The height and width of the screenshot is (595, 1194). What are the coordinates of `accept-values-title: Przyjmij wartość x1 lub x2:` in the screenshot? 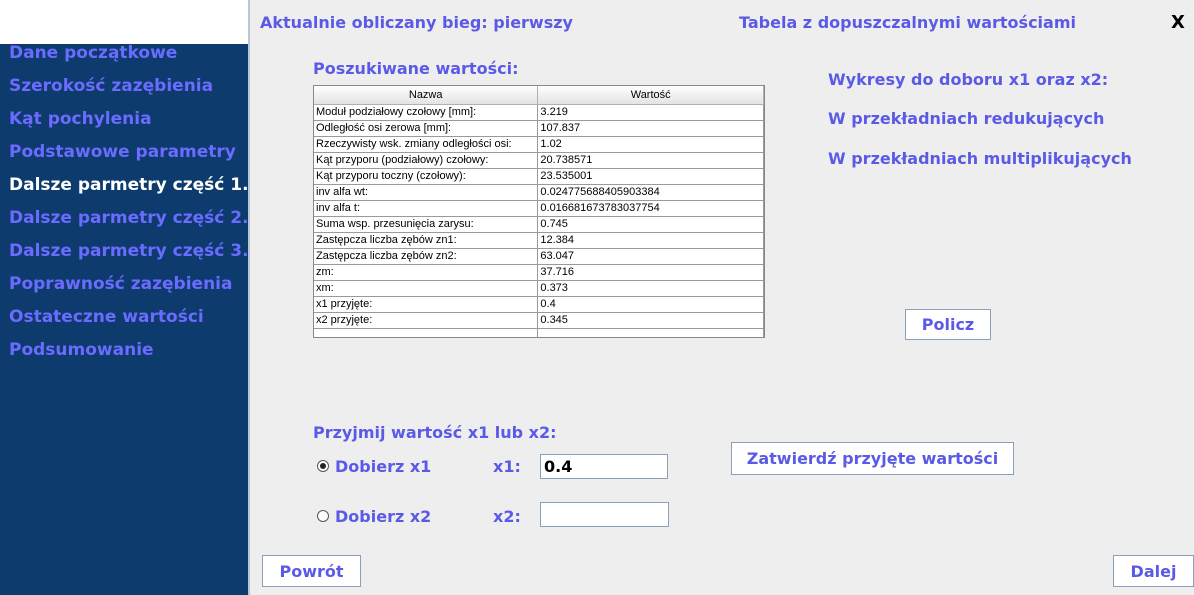 It's located at (435, 432).